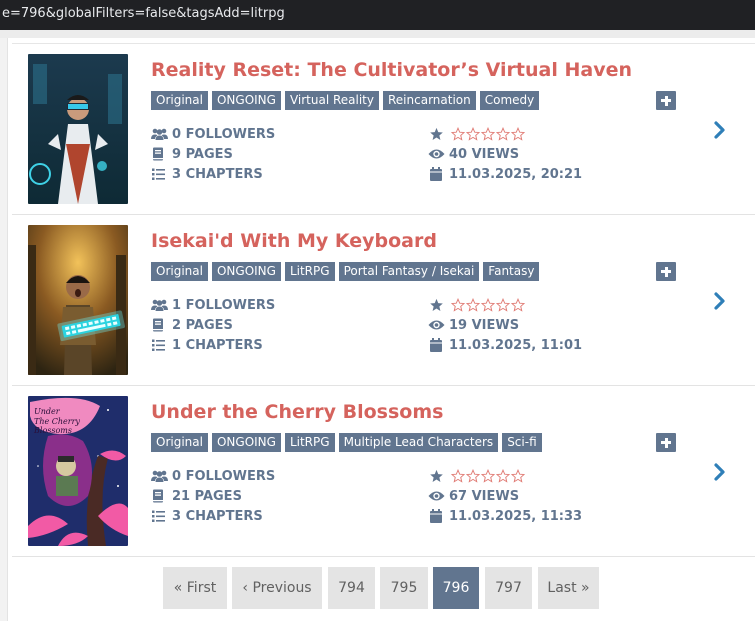 Image resolution: width=755 pixels, height=621 pixels. Describe the element at coordinates (4, 329) in the screenshot. I see `left-gutter` at that location.